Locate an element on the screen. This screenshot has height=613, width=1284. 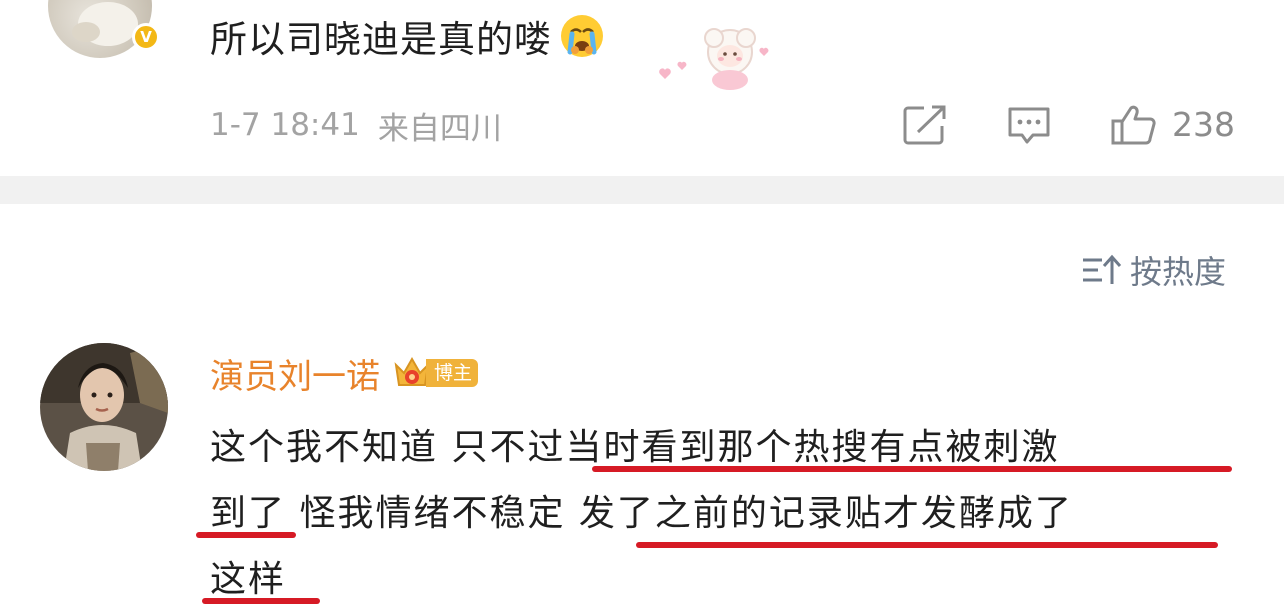
comment-text-line-1: 这个我不知道 只不过当时看到那个热搜有点被刺激 is located at coordinates (635, 447).